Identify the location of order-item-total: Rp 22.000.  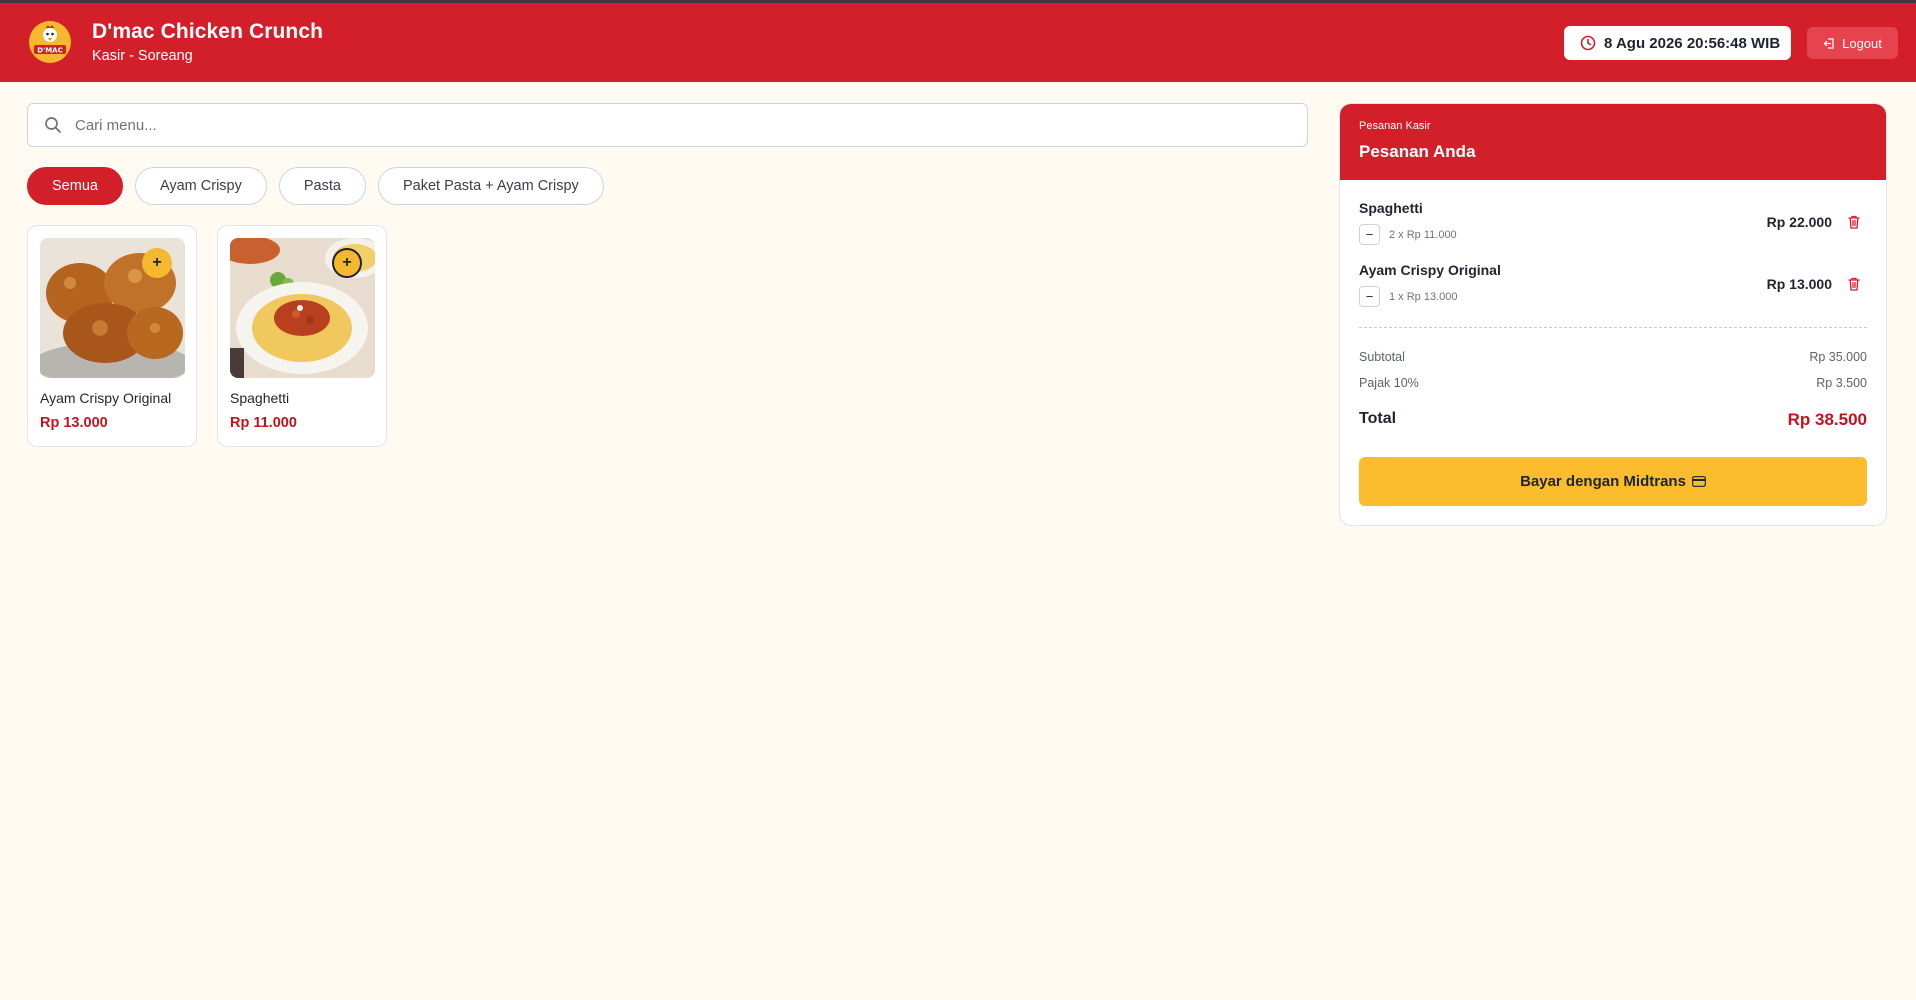
(1799, 222).